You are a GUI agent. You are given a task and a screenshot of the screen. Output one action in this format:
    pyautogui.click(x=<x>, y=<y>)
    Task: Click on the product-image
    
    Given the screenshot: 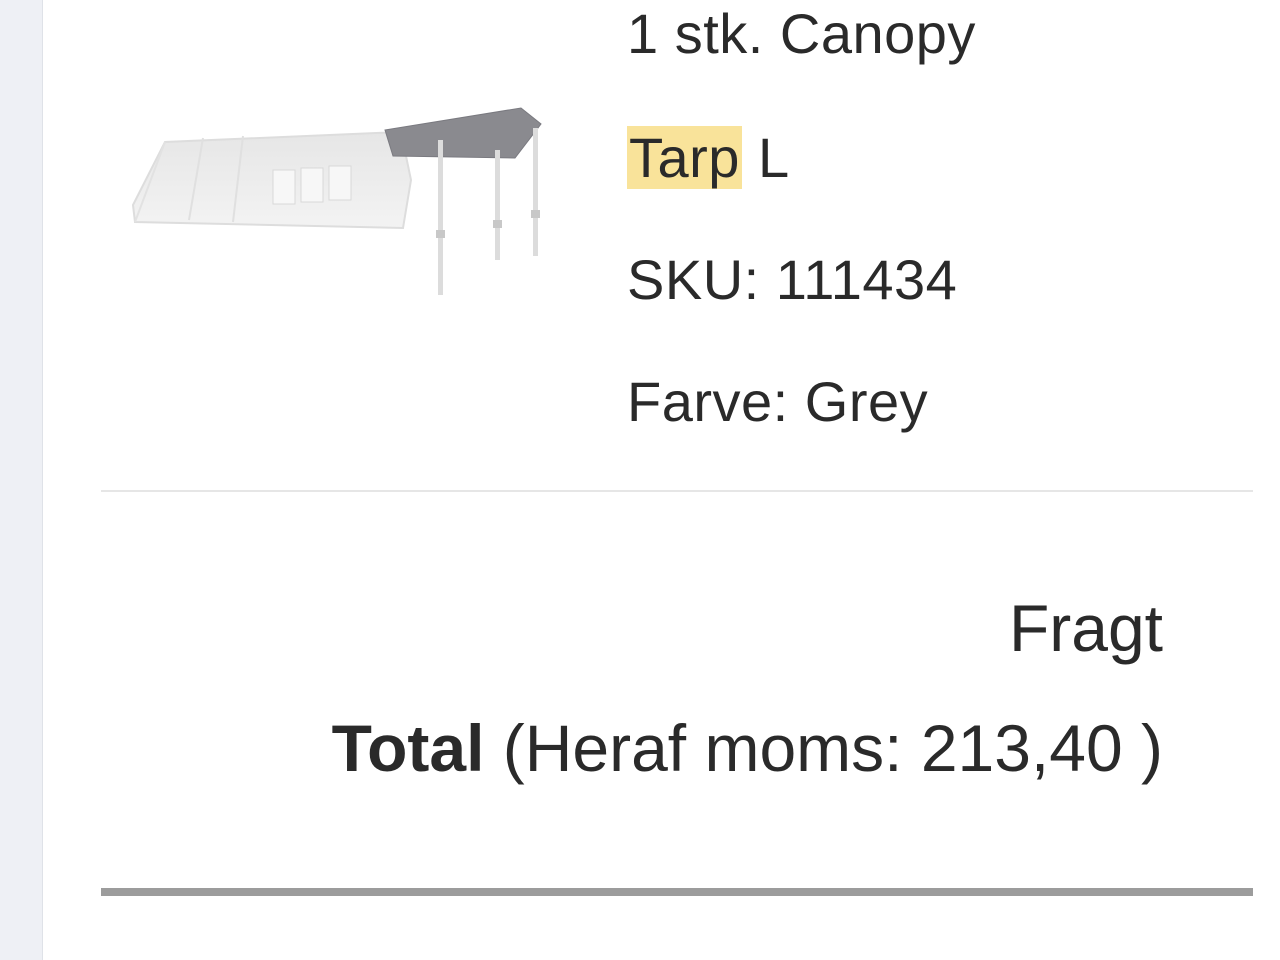 What is the action you would take?
    pyautogui.click(x=343, y=200)
    